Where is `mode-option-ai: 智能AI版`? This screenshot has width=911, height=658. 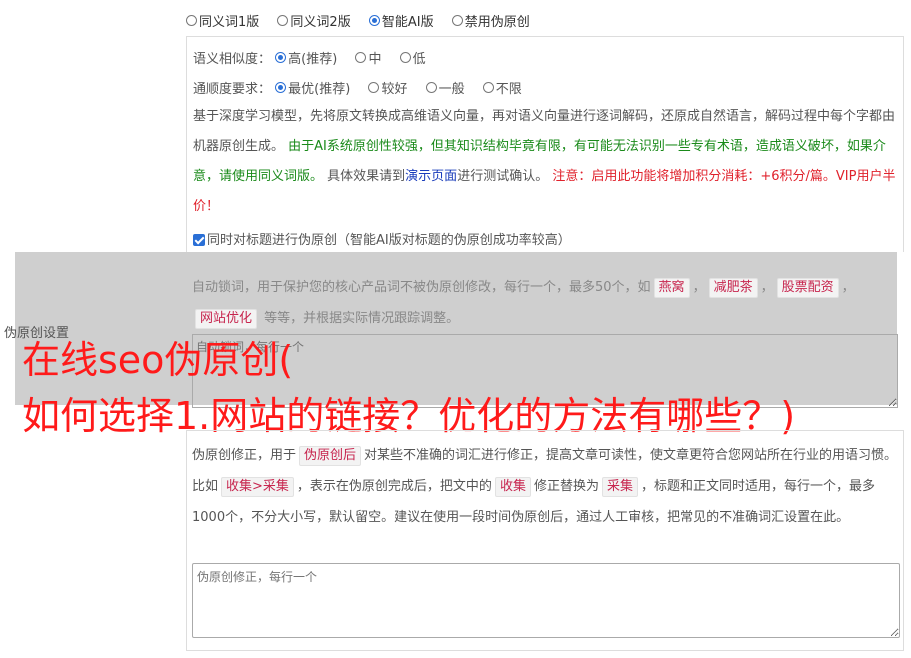 mode-option-ai: 智能AI版 is located at coordinates (401, 20).